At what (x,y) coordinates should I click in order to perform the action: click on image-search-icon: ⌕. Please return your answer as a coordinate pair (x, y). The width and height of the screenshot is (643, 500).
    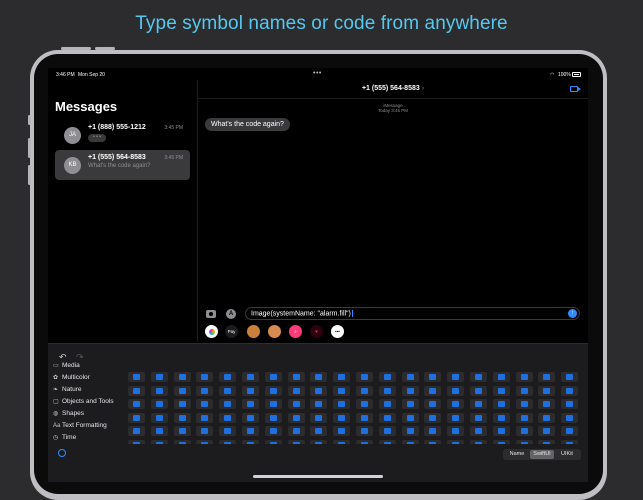
    Looking at the image, I should click on (295, 331).